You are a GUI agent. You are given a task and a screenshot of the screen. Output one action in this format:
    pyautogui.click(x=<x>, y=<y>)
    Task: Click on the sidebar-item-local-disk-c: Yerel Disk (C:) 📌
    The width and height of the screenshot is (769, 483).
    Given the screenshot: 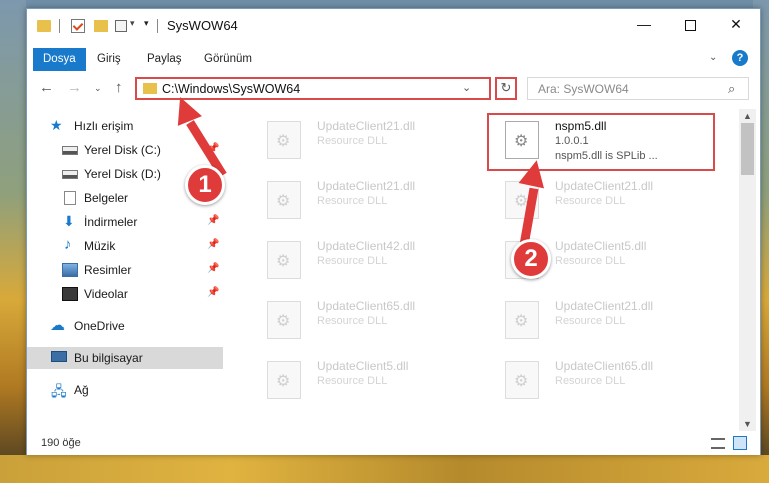 What is the action you would take?
    pyautogui.click(x=125, y=150)
    